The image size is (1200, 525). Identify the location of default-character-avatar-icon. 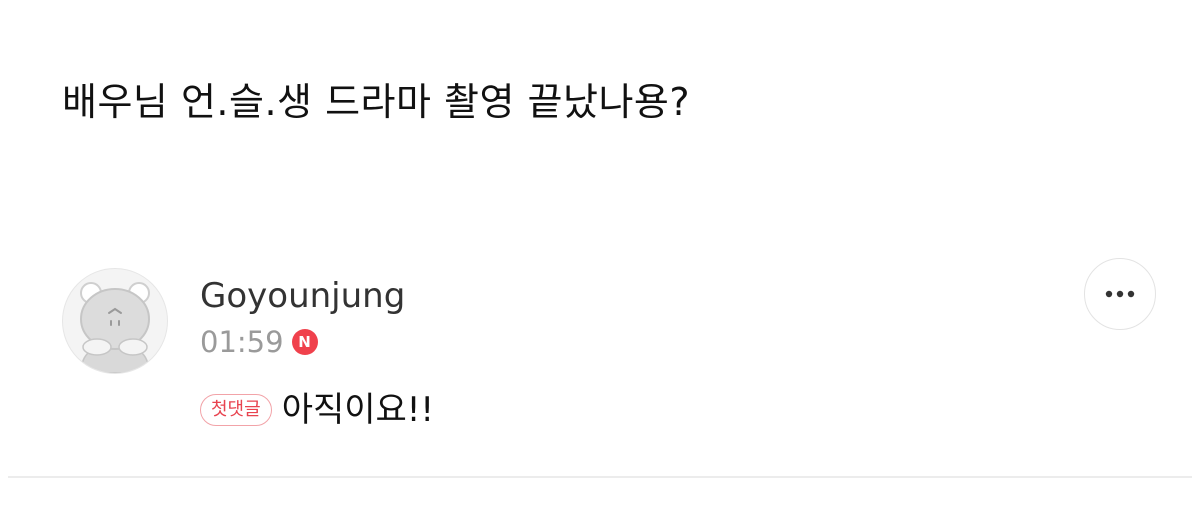
(115, 327).